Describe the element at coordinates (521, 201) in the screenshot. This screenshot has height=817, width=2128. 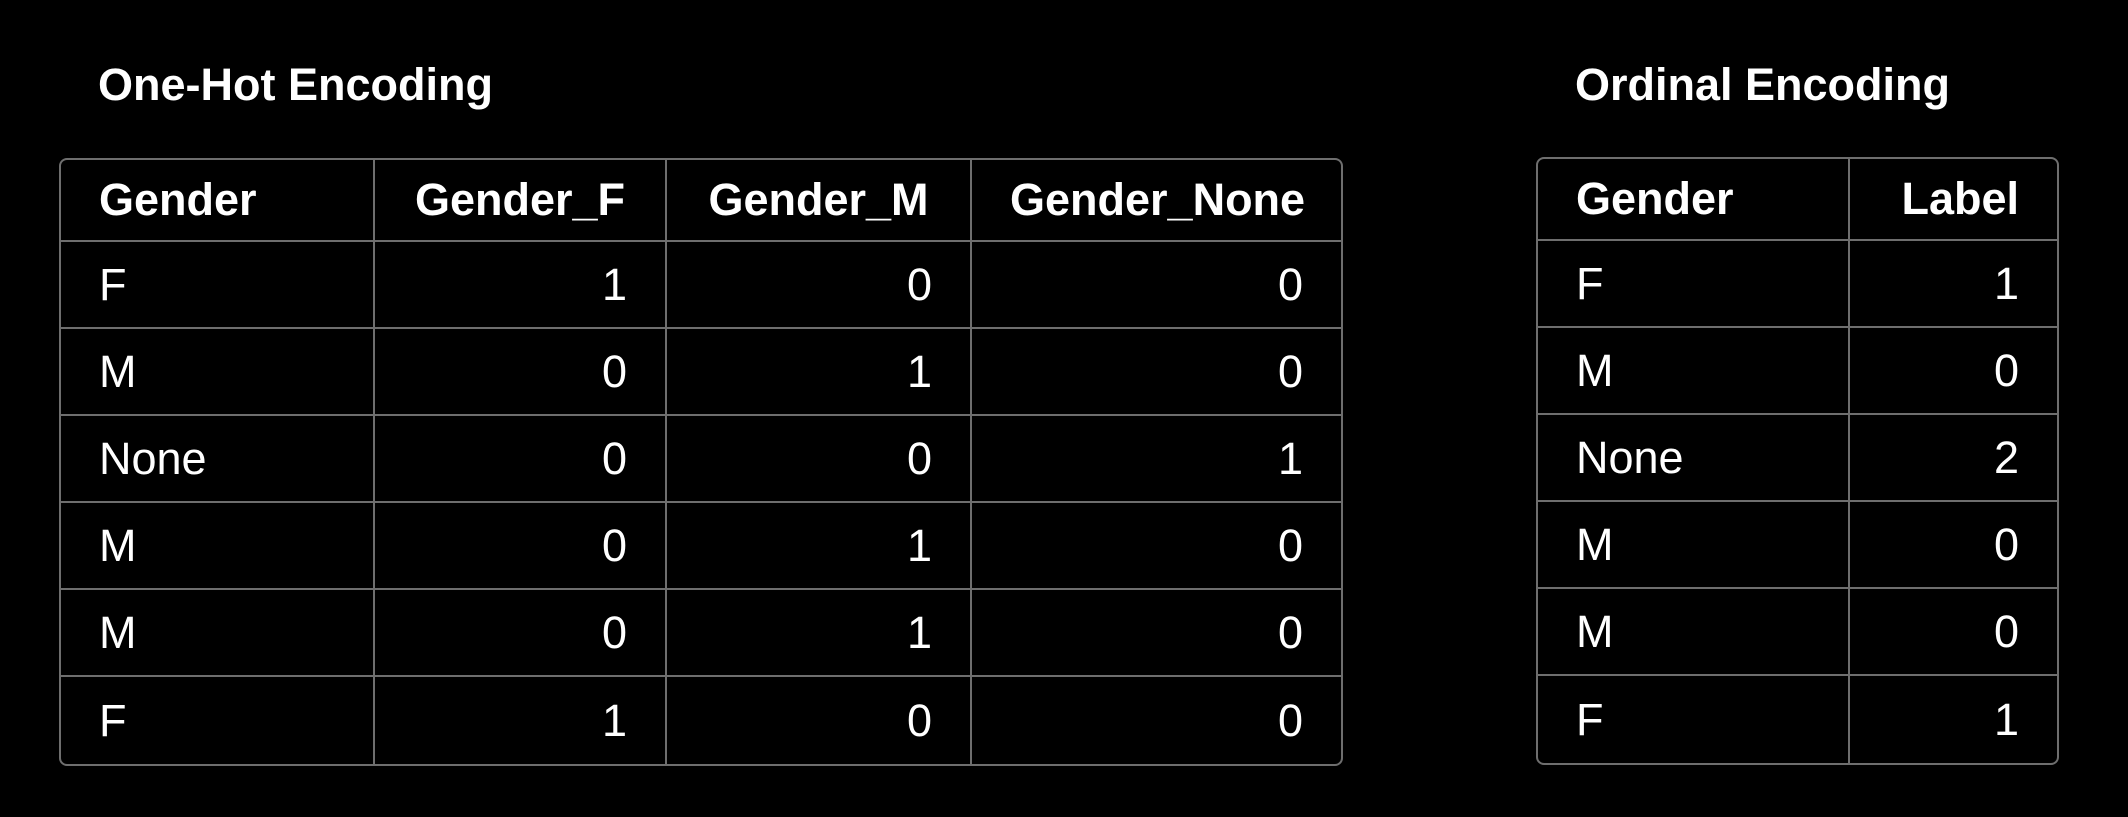
I see `column-header-gender-f: Gender_F` at that location.